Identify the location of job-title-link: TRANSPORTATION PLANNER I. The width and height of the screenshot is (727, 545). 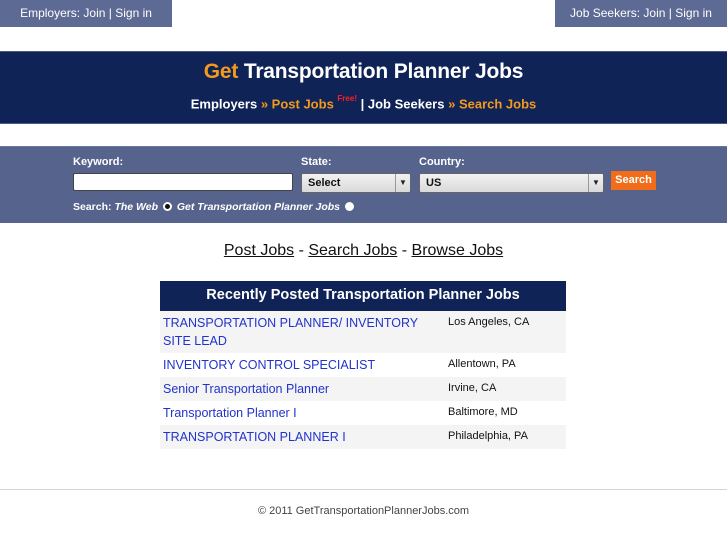
(305, 437).